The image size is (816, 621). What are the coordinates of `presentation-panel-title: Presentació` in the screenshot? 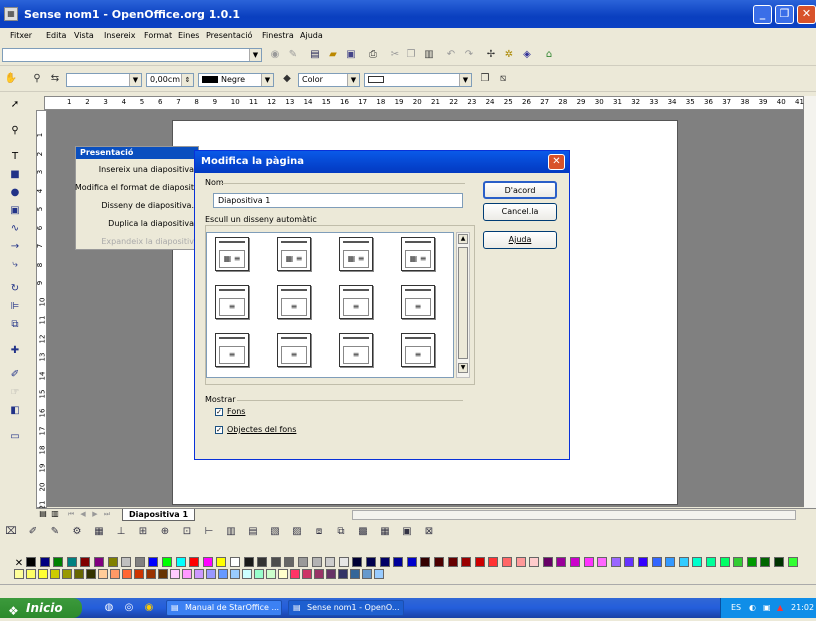 It's located at (137, 153).